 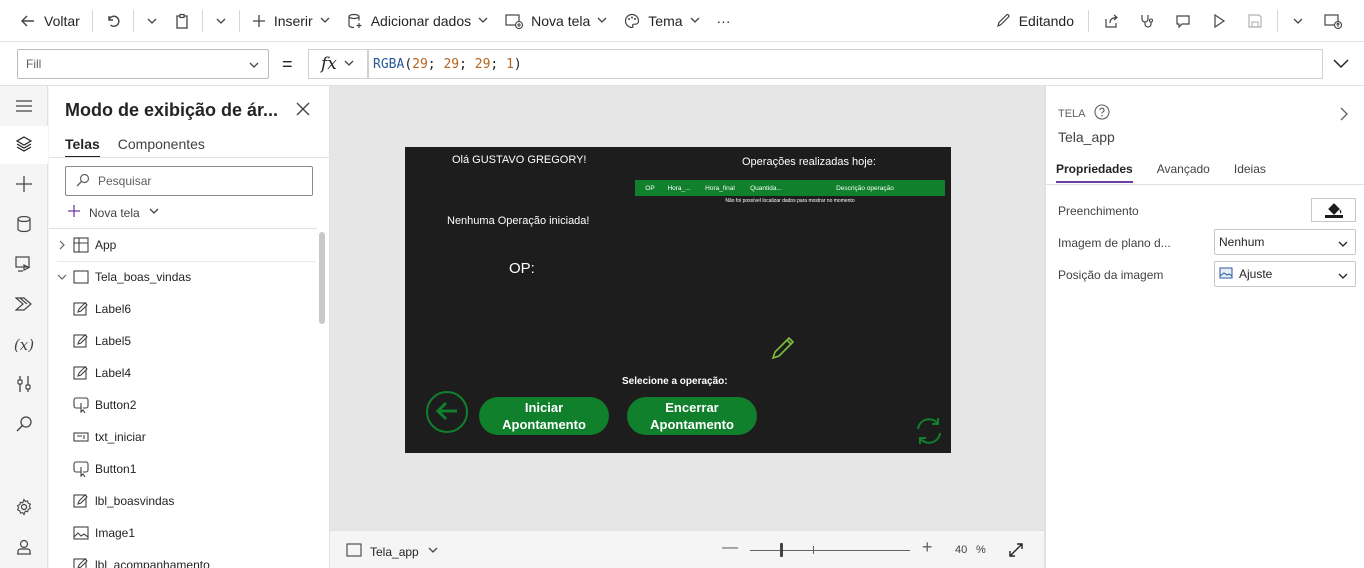 What do you see at coordinates (161, 147) in the screenshot?
I see `tab-componentes: Componentes` at bounding box center [161, 147].